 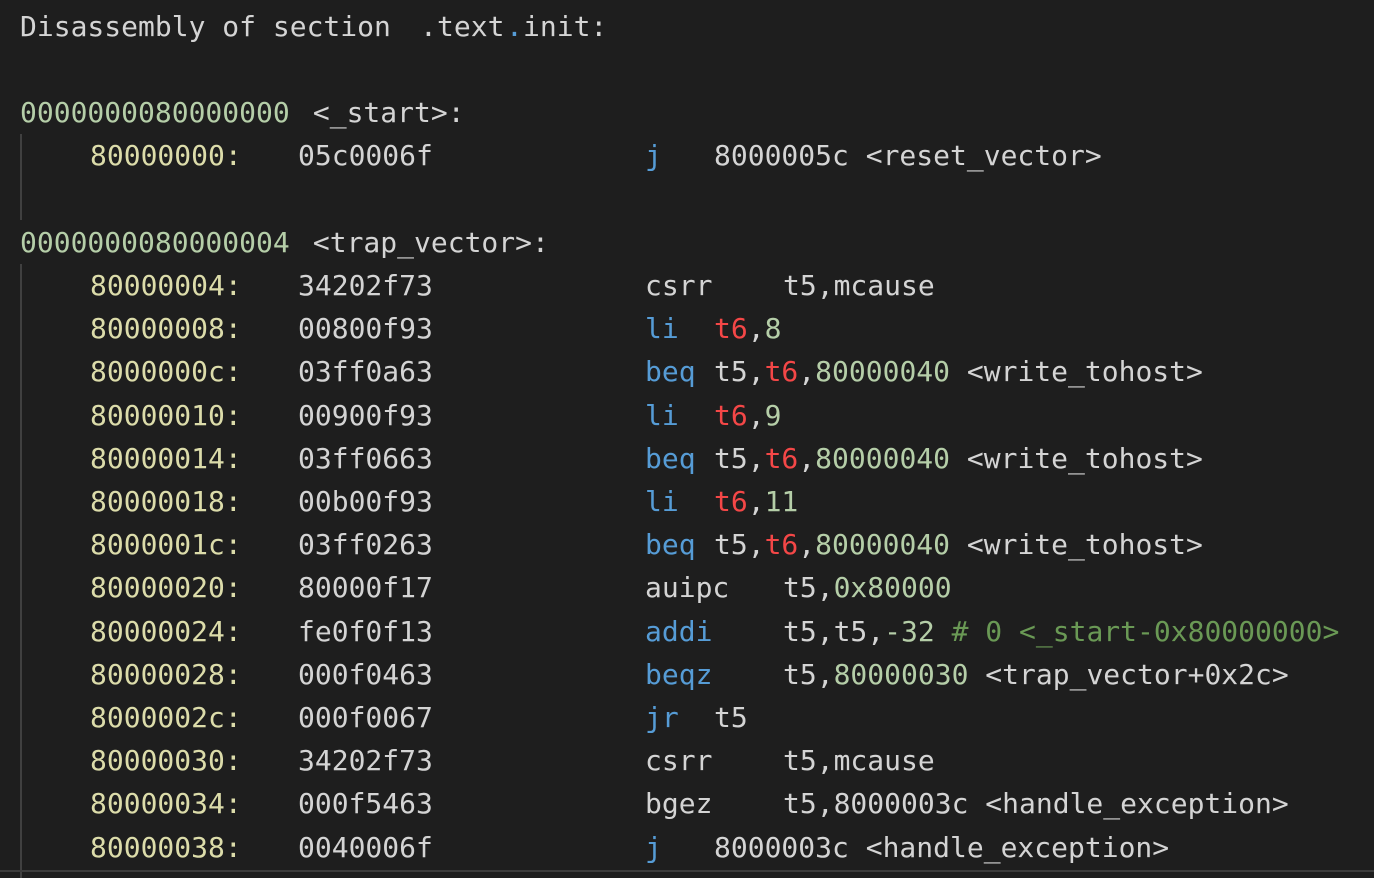 What do you see at coordinates (892, 587) in the screenshot?
I see `operand-token: 0x80000` at bounding box center [892, 587].